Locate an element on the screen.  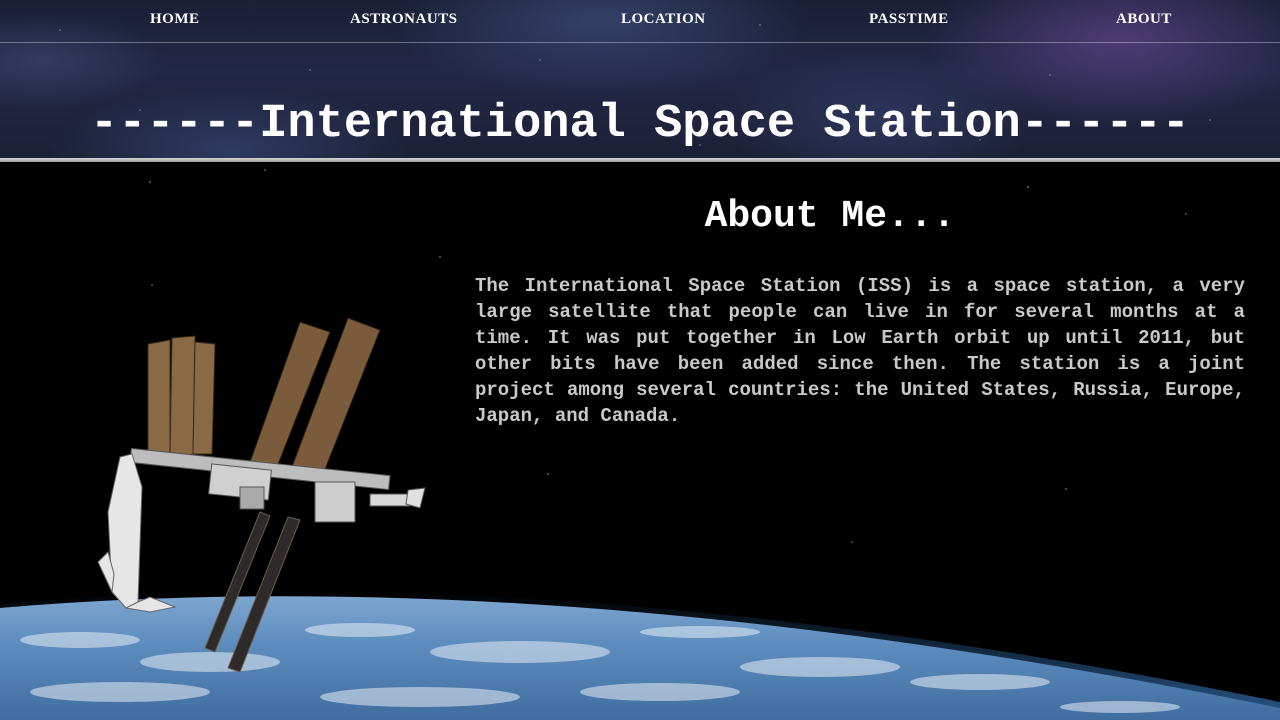
main-nav: HOME ASTRONAUTS LOCATION PASSTIME ABOUT is located at coordinates (640, 21).